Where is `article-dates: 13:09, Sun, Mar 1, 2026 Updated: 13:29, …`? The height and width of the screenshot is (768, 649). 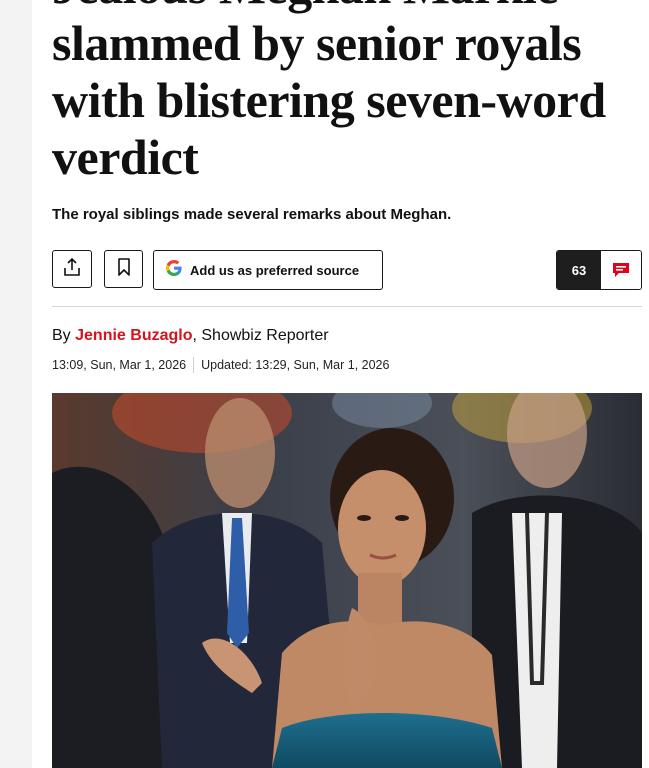 article-dates: 13:09, Sun, Mar 1, 2026 Updated: 13:29, … is located at coordinates (220, 365).